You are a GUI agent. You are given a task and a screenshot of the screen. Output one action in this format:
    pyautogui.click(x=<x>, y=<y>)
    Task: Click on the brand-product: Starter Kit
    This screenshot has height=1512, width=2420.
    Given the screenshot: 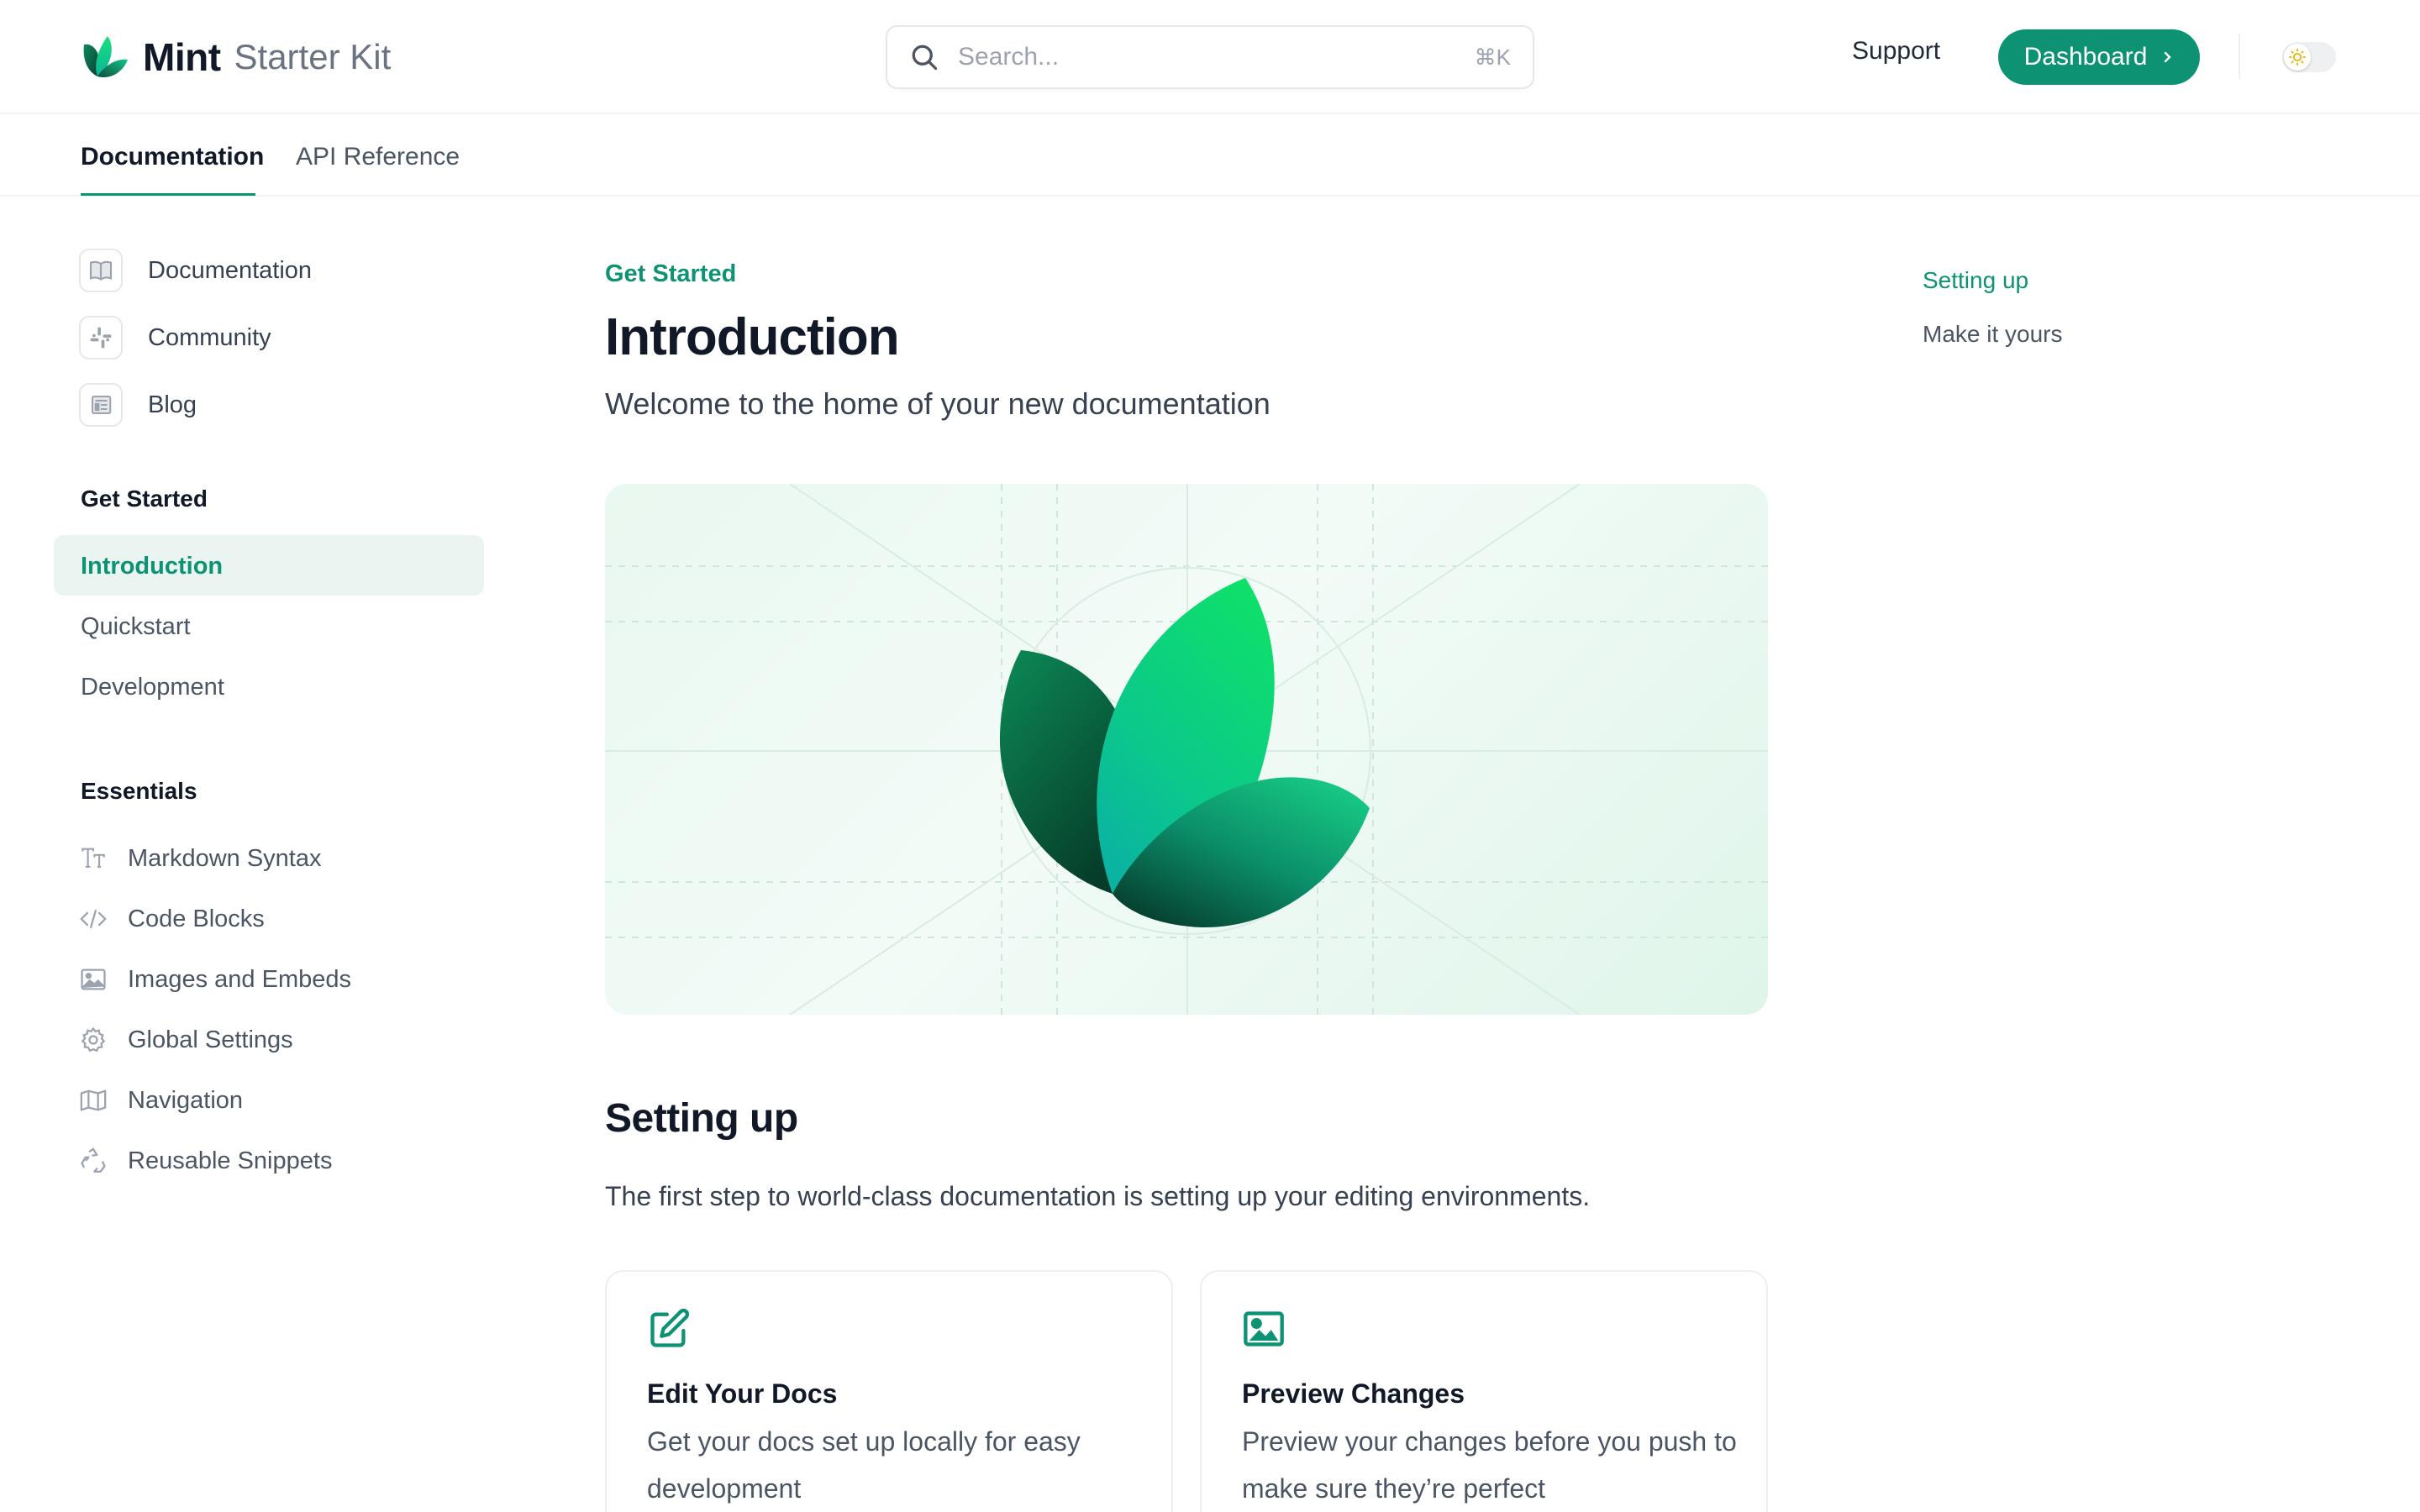 What is the action you would take?
    pyautogui.click(x=313, y=56)
    